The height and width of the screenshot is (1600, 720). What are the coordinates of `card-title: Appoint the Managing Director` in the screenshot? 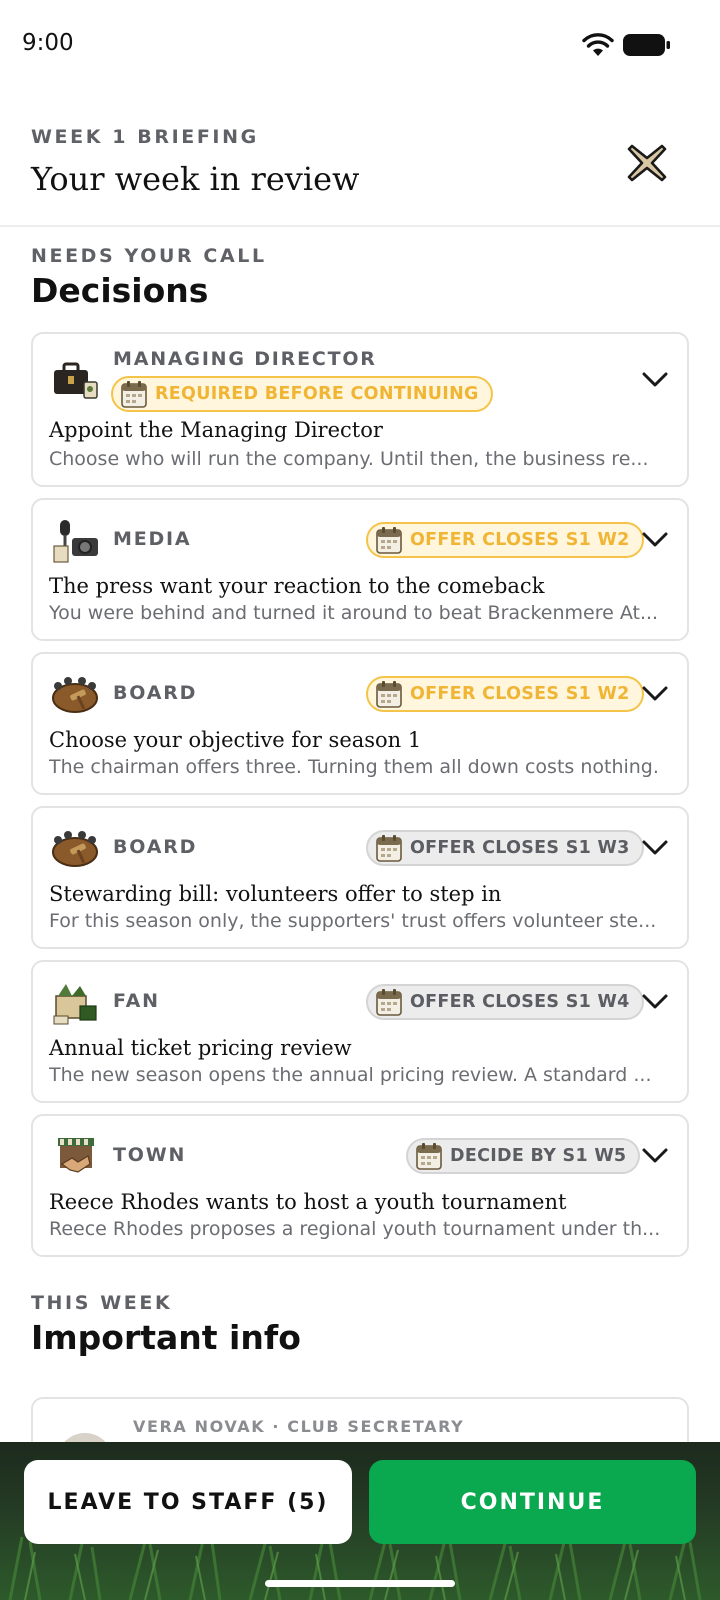 It's located at (216, 430).